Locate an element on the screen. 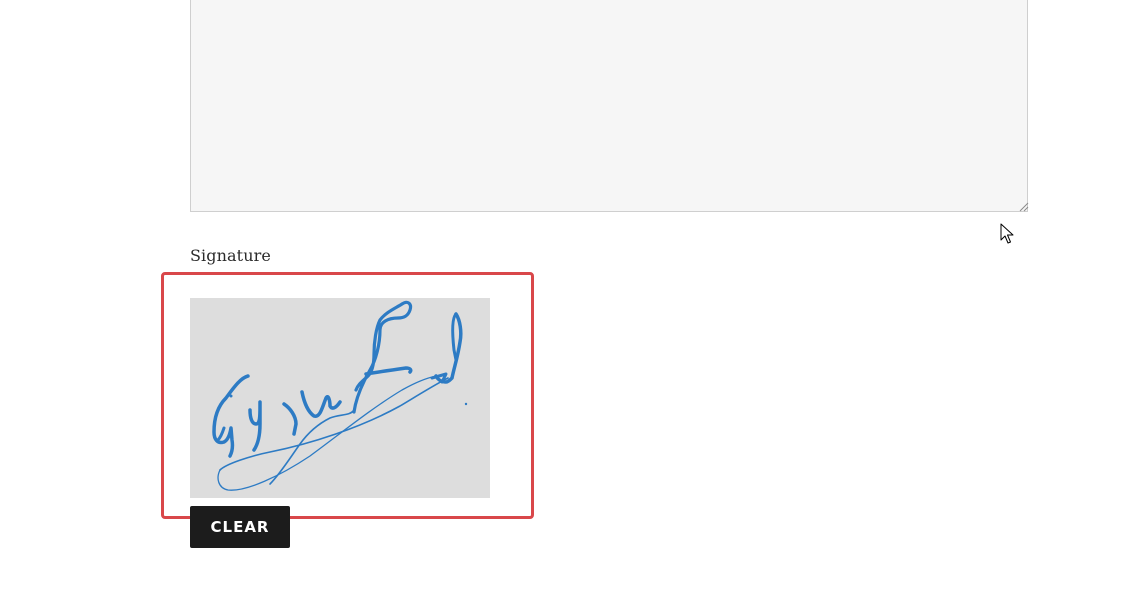 Image resolution: width=1142 pixels, height=599 pixels. resize-grip-icon is located at coordinates (1023, 206).